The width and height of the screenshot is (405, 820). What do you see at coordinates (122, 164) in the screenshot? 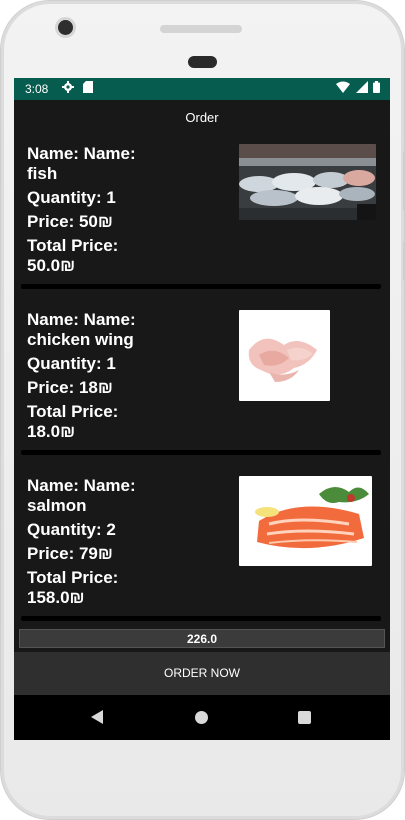
I see `item-name: Name: Name: fish` at bounding box center [122, 164].